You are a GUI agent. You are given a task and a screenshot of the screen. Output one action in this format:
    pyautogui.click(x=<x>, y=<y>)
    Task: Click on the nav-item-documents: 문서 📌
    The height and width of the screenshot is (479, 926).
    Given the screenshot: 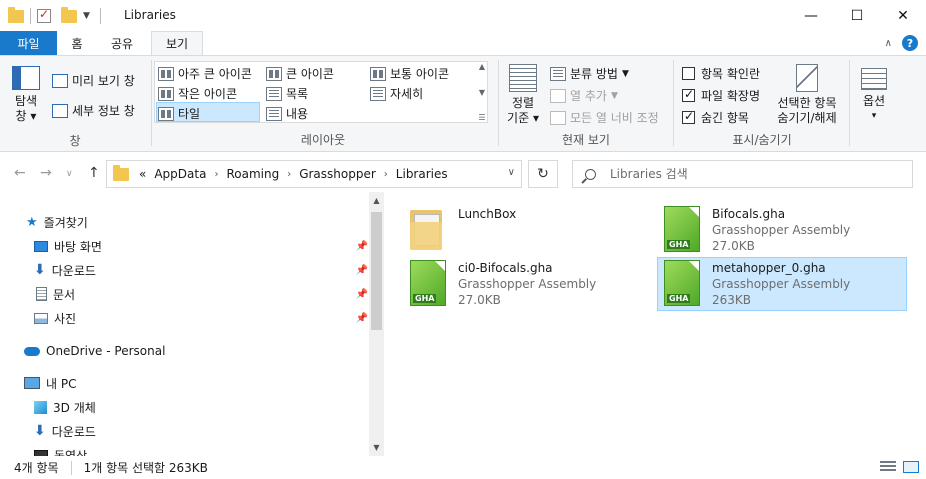 What is the action you would take?
    pyautogui.click(x=201, y=294)
    